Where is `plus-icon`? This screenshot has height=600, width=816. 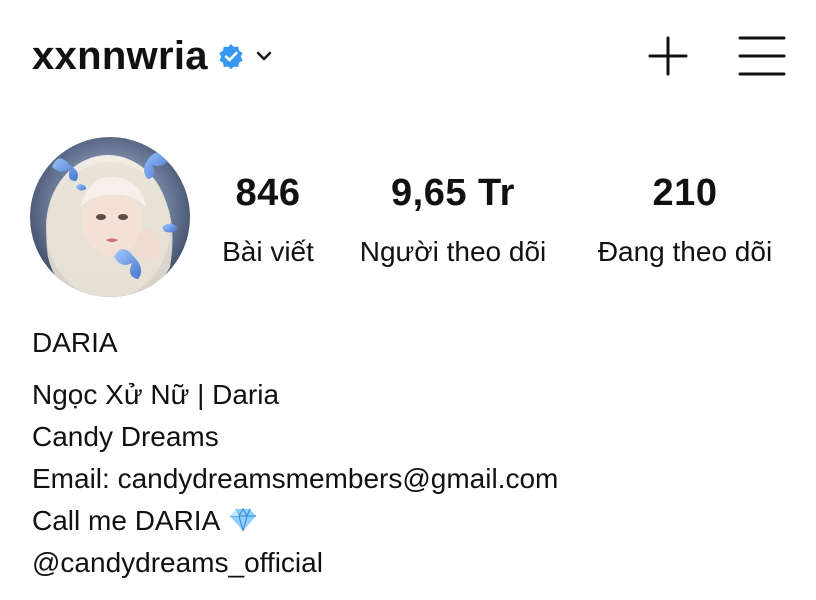 plus-icon is located at coordinates (668, 56).